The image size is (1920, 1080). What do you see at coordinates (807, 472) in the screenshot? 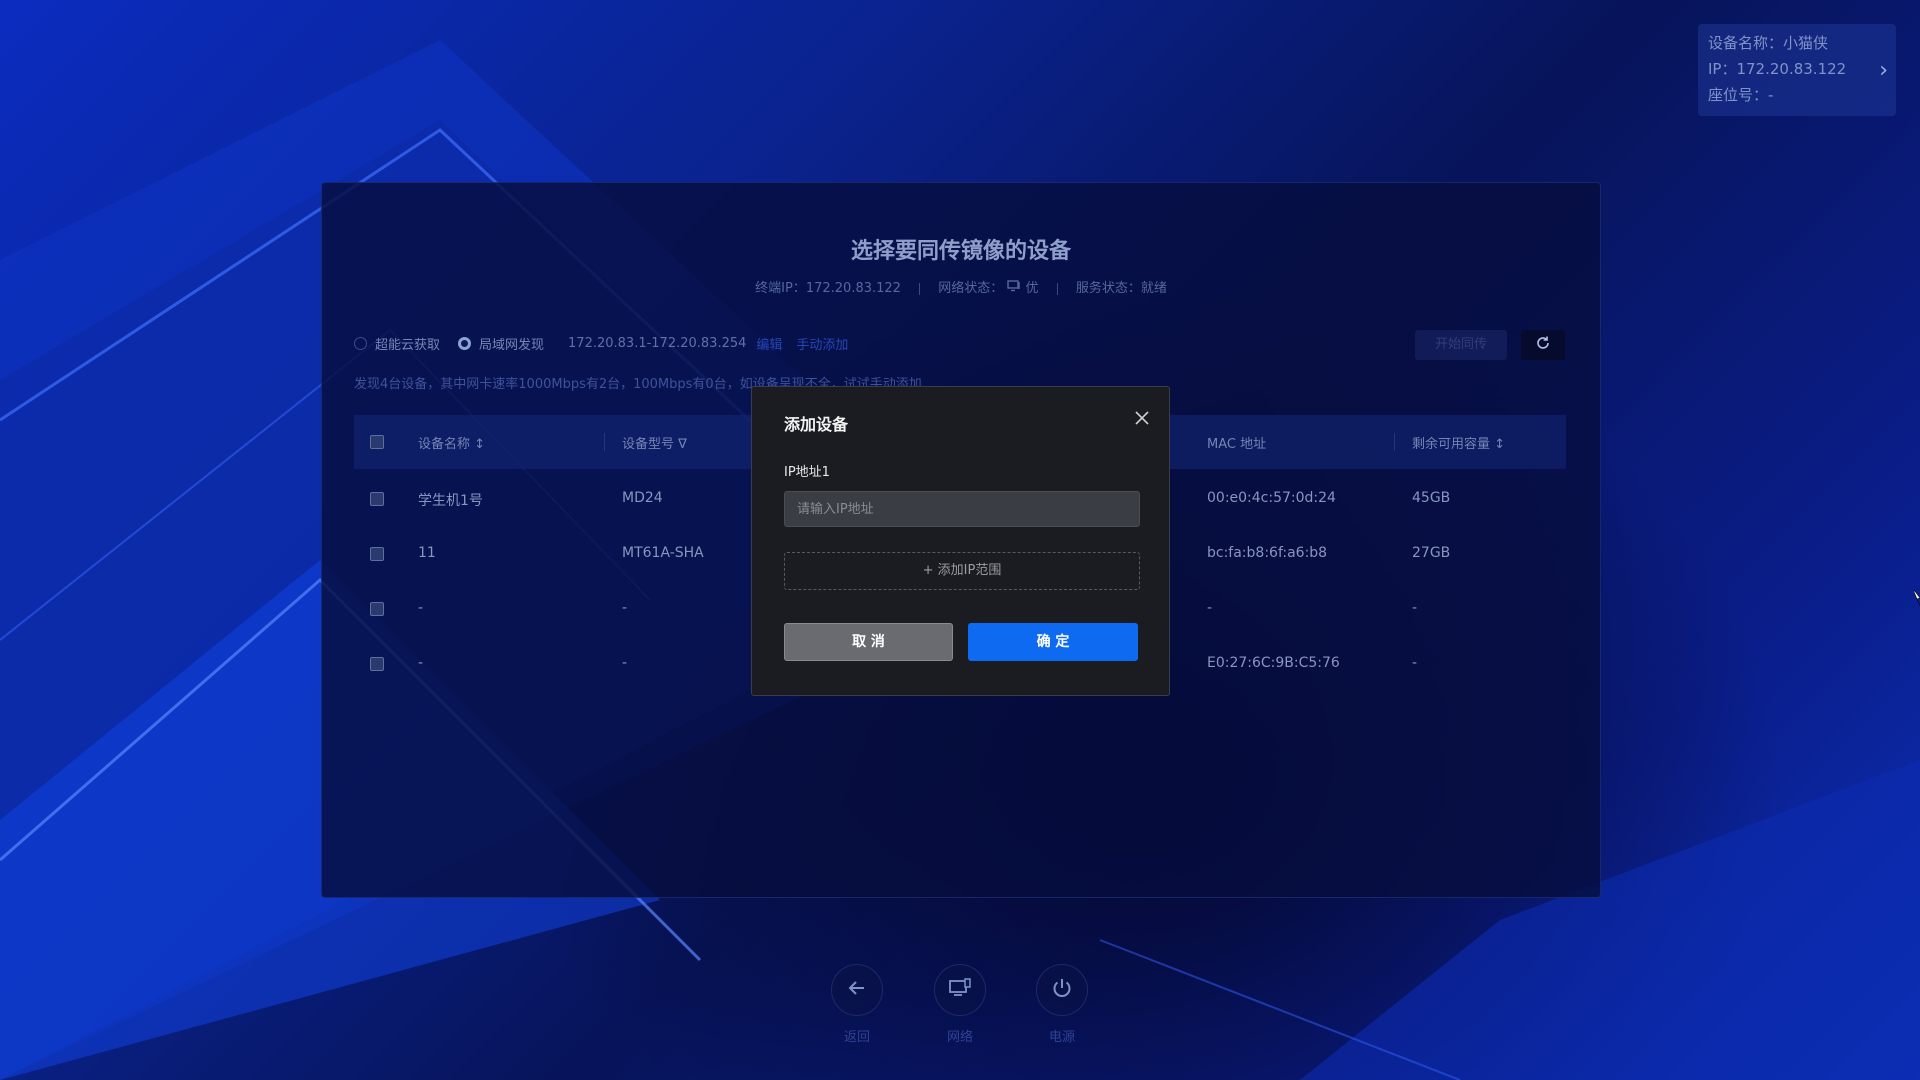
I see `ip-field-label: IP地址1` at bounding box center [807, 472].